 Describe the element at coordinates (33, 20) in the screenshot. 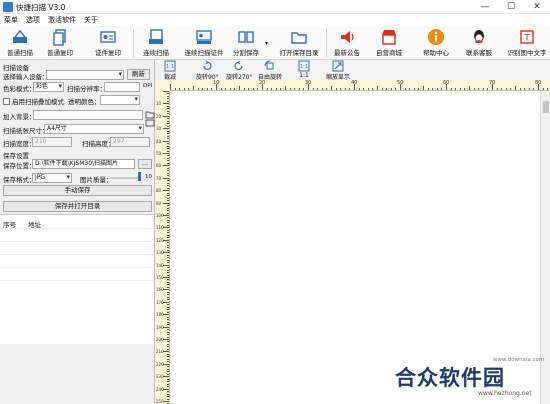

I see `menu-item-options: 选项` at that location.